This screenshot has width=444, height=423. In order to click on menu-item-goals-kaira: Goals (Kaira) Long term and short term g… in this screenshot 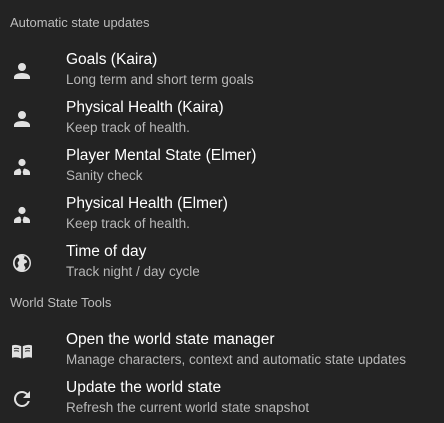, I will do `click(222, 72)`.